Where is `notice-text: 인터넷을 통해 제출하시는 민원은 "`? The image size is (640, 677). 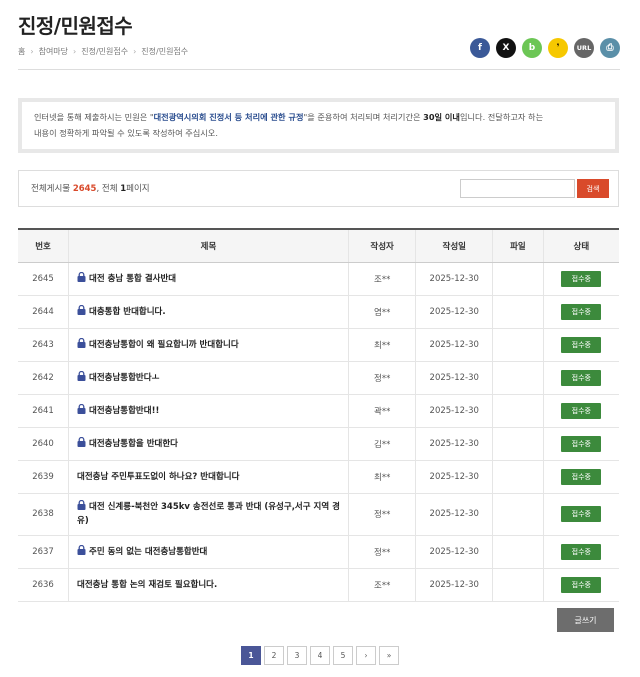 notice-text: 인터넷을 통해 제출하시는 민원은 " is located at coordinates (94, 117).